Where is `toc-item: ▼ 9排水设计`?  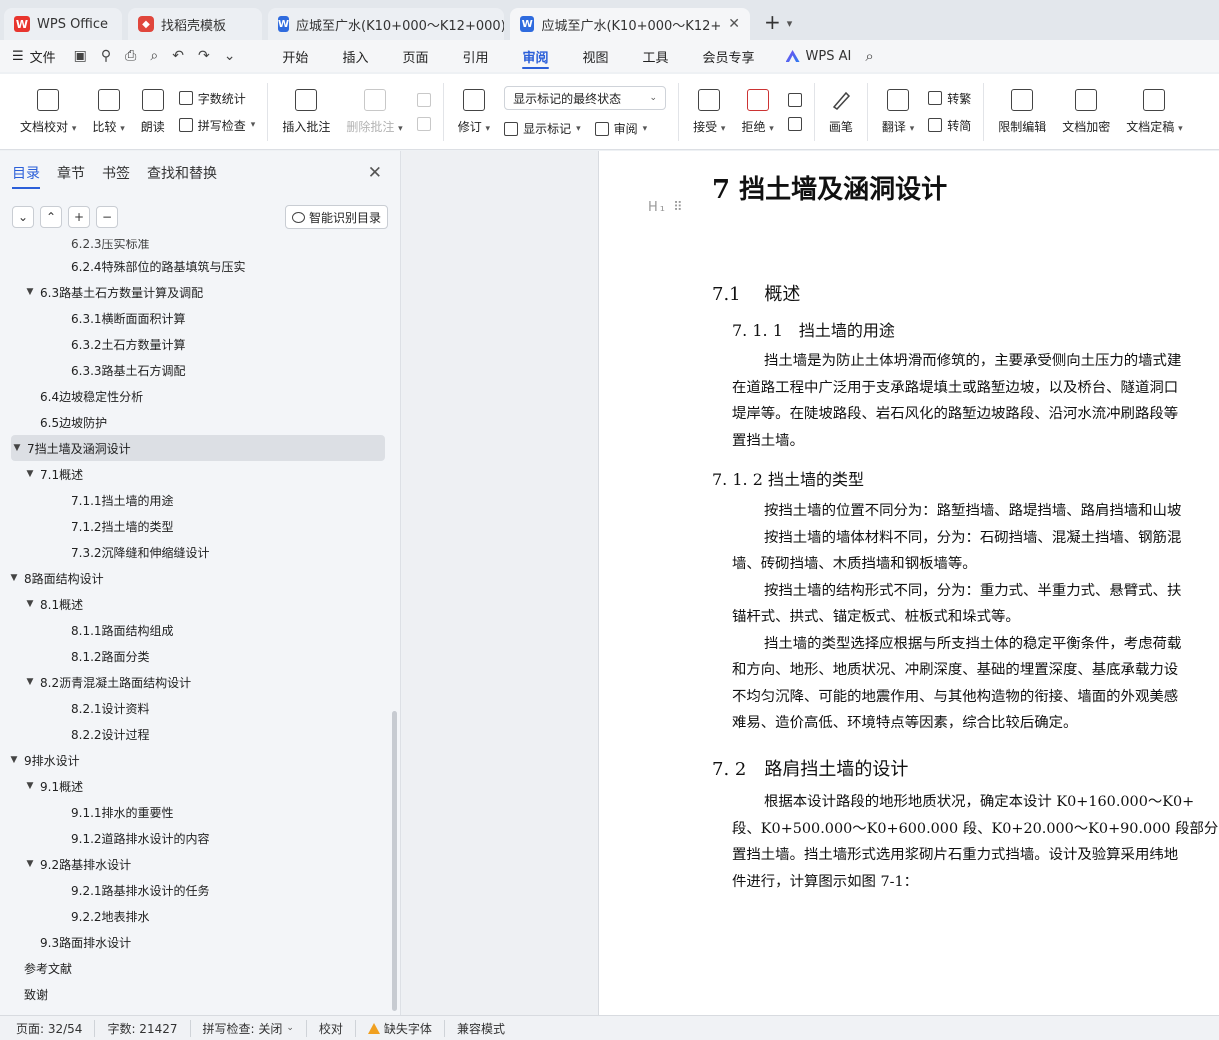
toc-item: ▼ 9排水设计 is located at coordinates (198, 760).